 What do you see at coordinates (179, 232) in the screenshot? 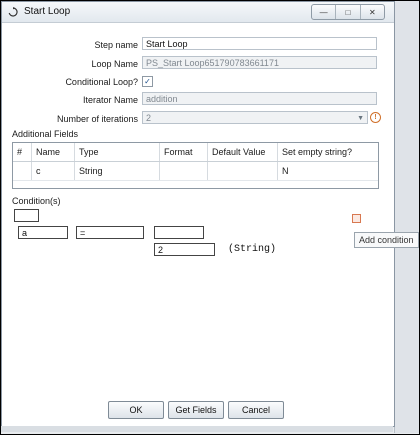
I see `right-operand-field` at bounding box center [179, 232].